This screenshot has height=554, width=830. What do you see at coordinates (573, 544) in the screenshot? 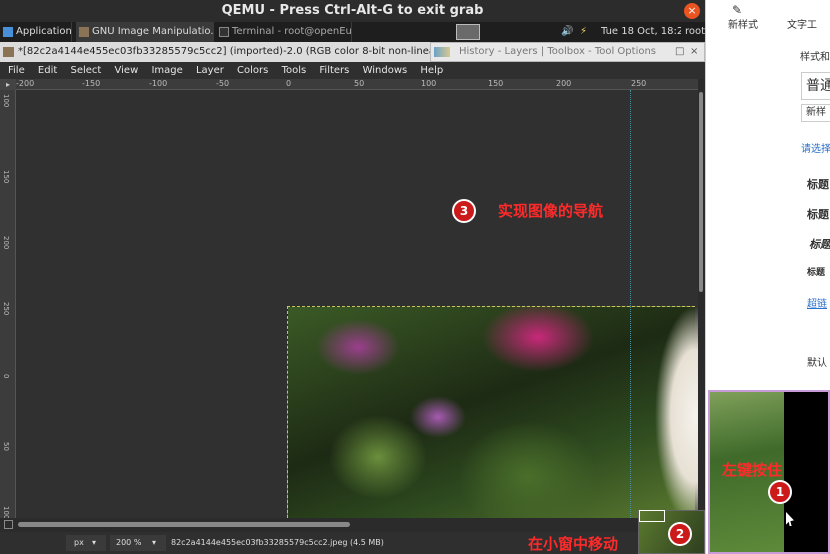
I see `annotation-text-2: 在小窗中移动` at bounding box center [573, 544].